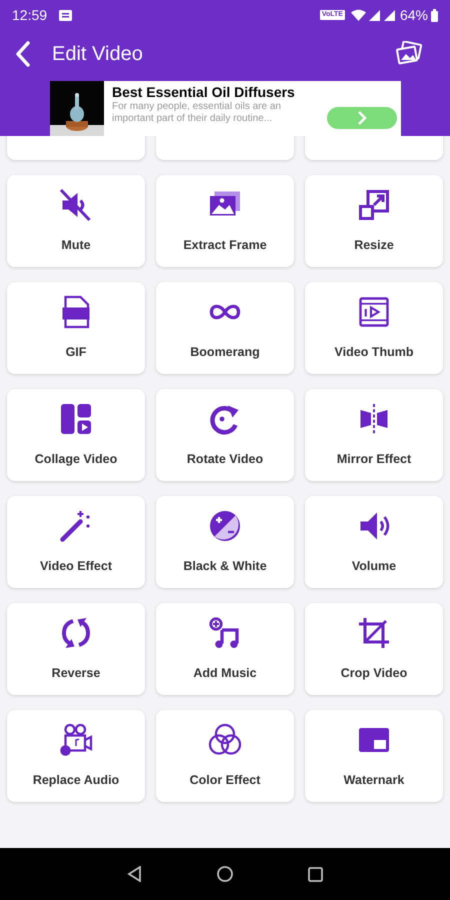  Describe the element at coordinates (374, 542) in the screenshot. I see `tool-card: Volume` at that location.